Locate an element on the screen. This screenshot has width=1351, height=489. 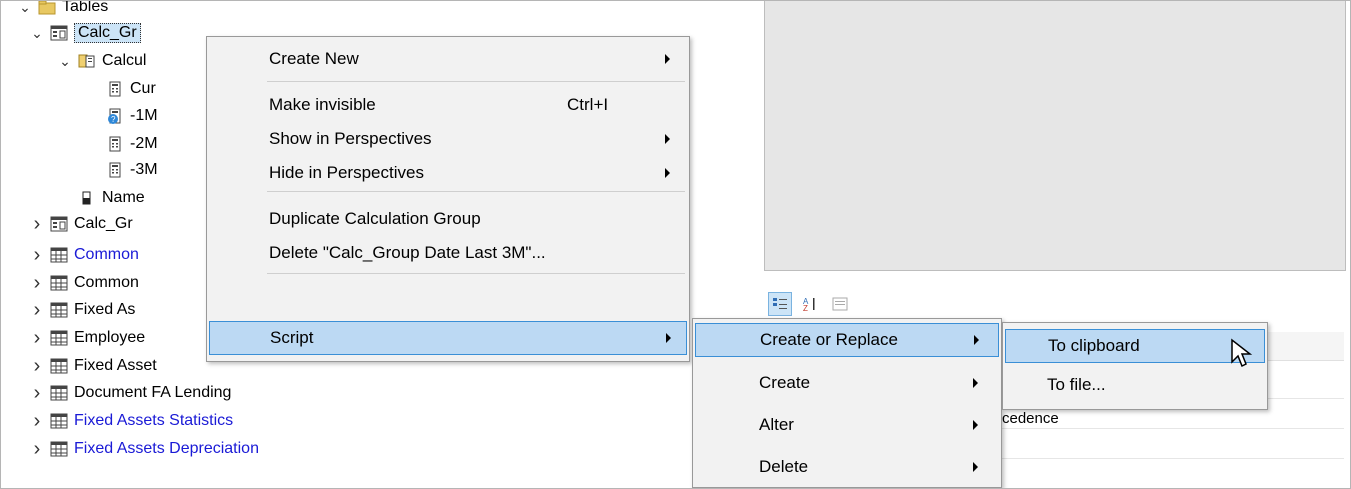
property-label: cedence is located at coordinates (1030, 418).